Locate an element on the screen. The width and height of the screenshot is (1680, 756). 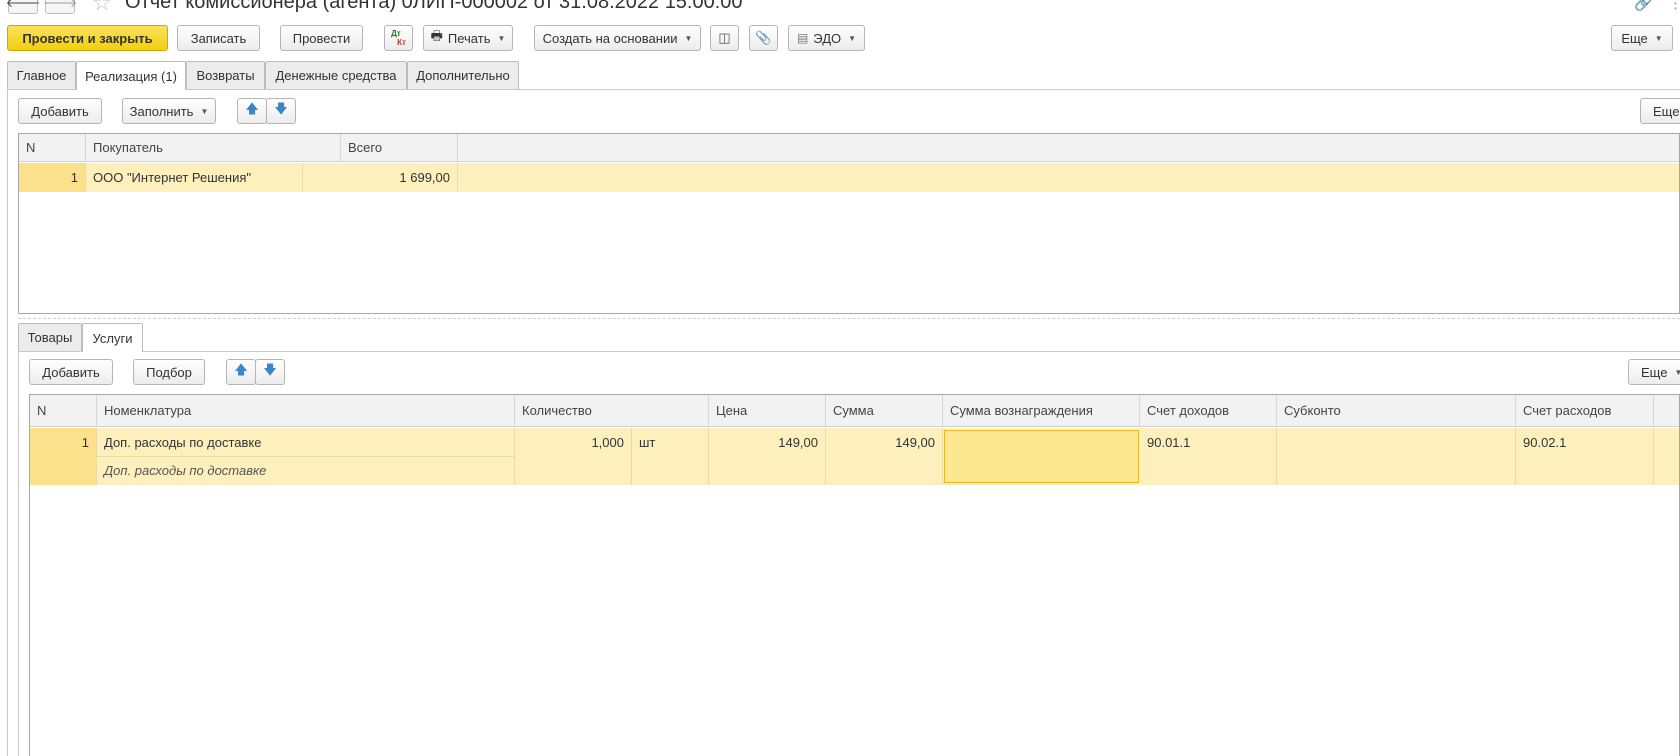
back-button: 🡐 is located at coordinates (23, 7).